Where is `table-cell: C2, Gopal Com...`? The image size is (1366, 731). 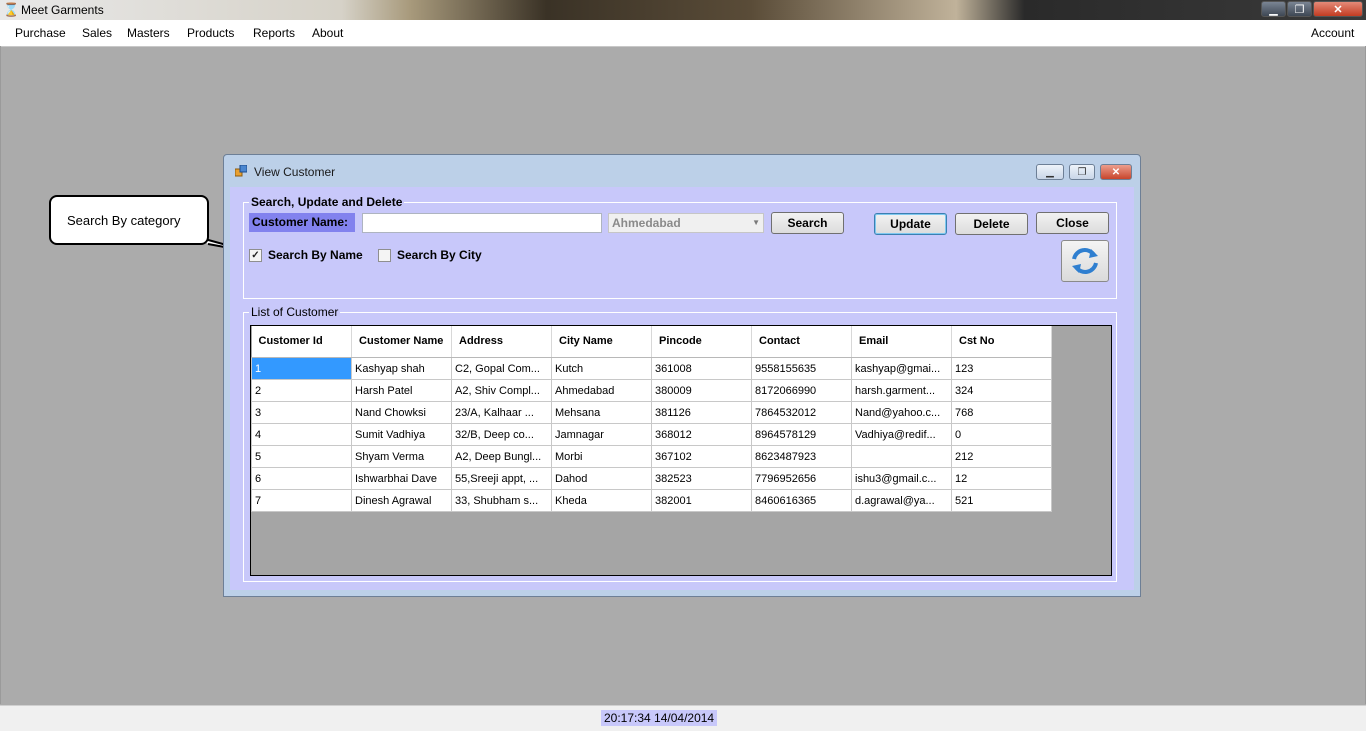 table-cell: C2, Gopal Com... is located at coordinates (501, 368).